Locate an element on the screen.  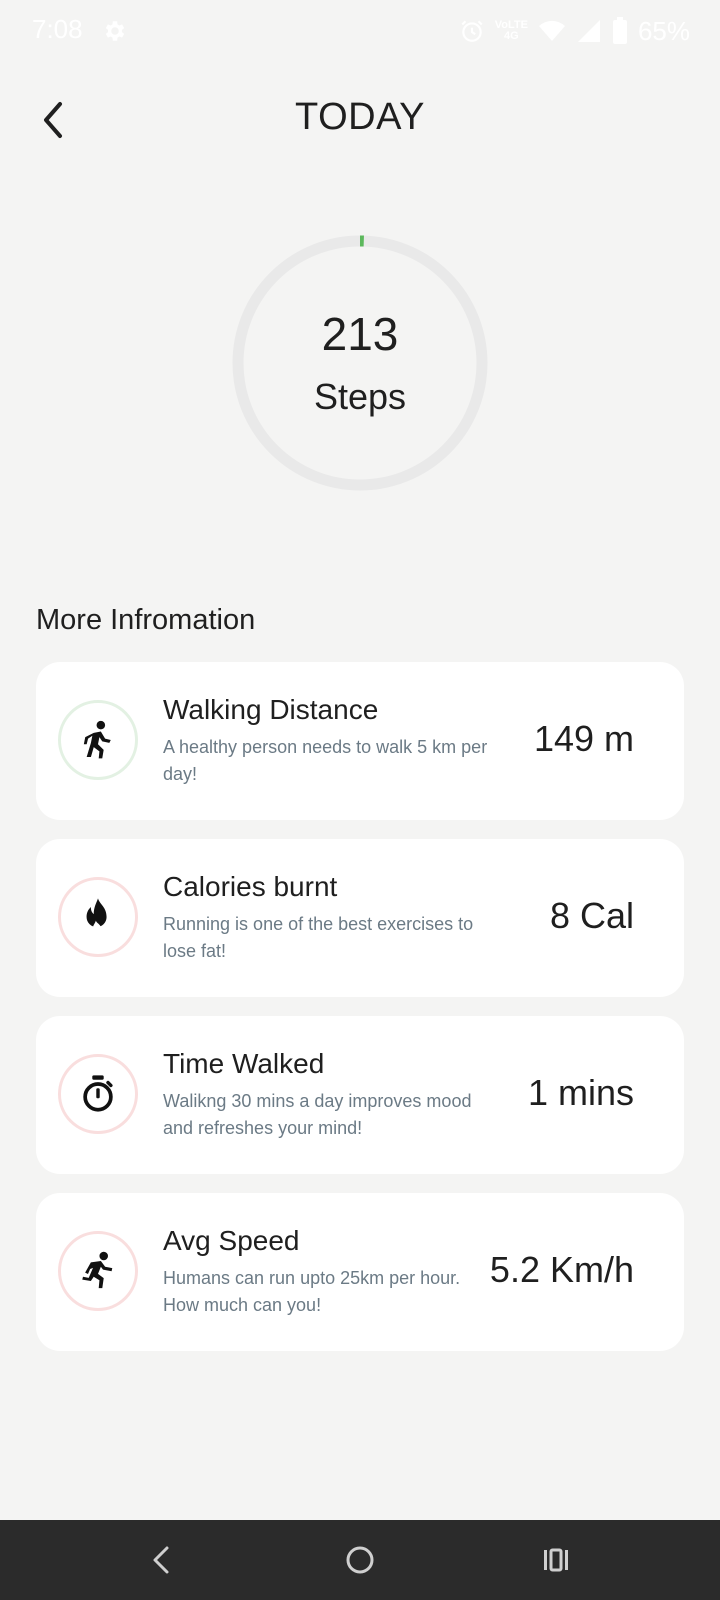
flame-icon is located at coordinates (98, 917).